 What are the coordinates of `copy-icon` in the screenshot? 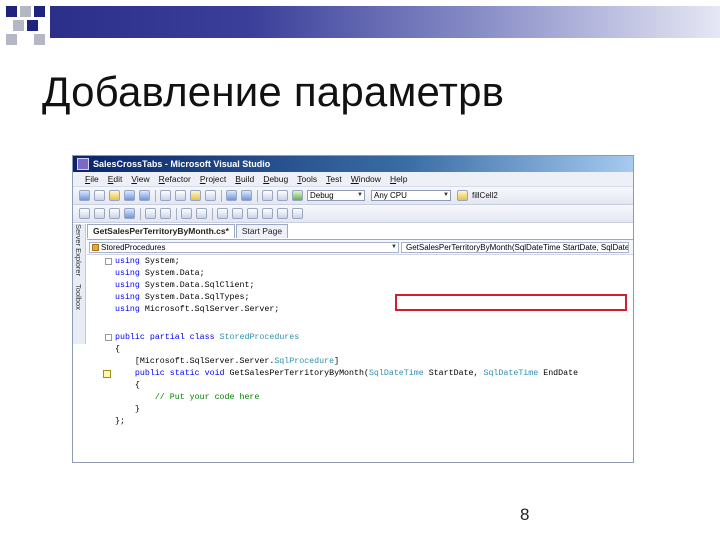 It's located at (180, 195).